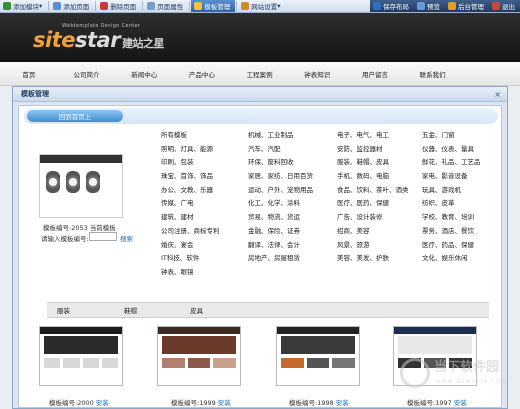 This screenshot has height=409, width=520. Describe the element at coordinates (379, 162) in the screenshot. I see `category-link: 服装、鞋帽、皮具` at that location.